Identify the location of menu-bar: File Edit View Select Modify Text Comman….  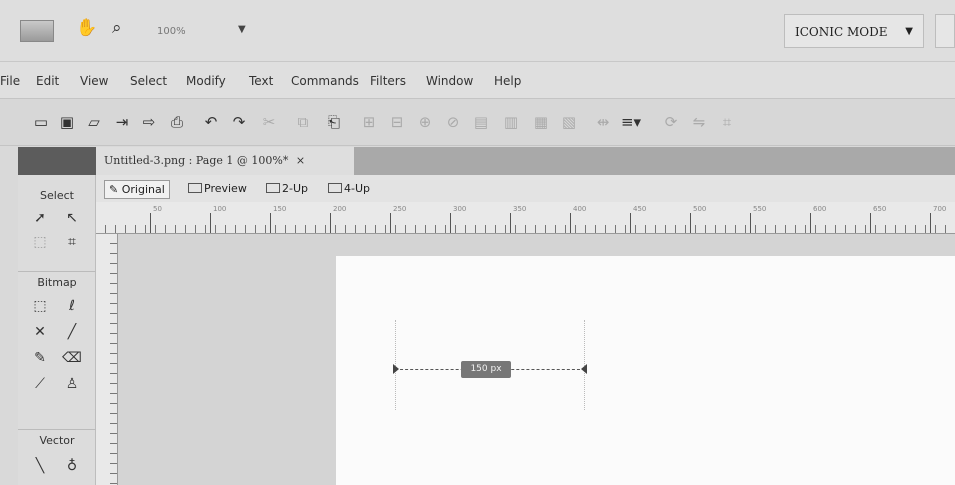
(477, 80).